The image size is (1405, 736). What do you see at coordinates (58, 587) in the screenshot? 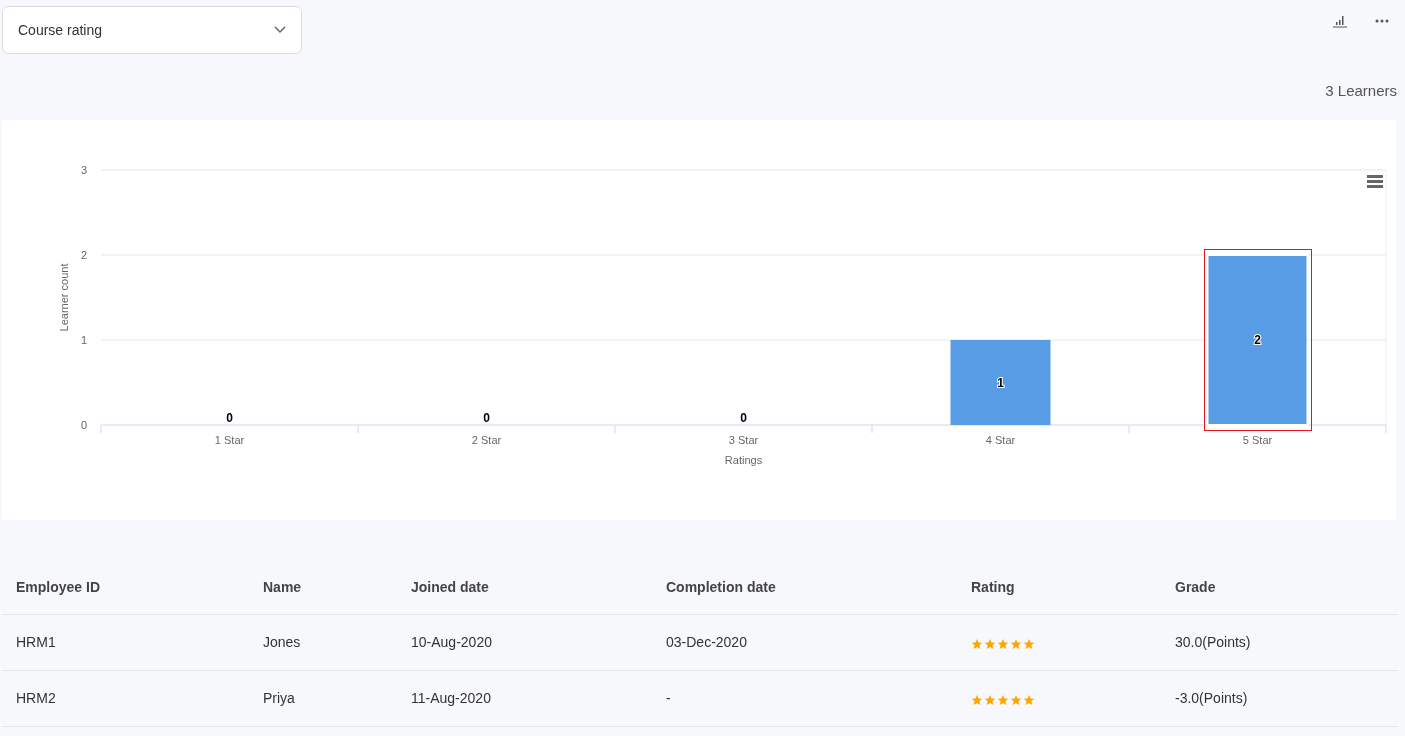
I see `column-header: Employee ID` at bounding box center [58, 587].